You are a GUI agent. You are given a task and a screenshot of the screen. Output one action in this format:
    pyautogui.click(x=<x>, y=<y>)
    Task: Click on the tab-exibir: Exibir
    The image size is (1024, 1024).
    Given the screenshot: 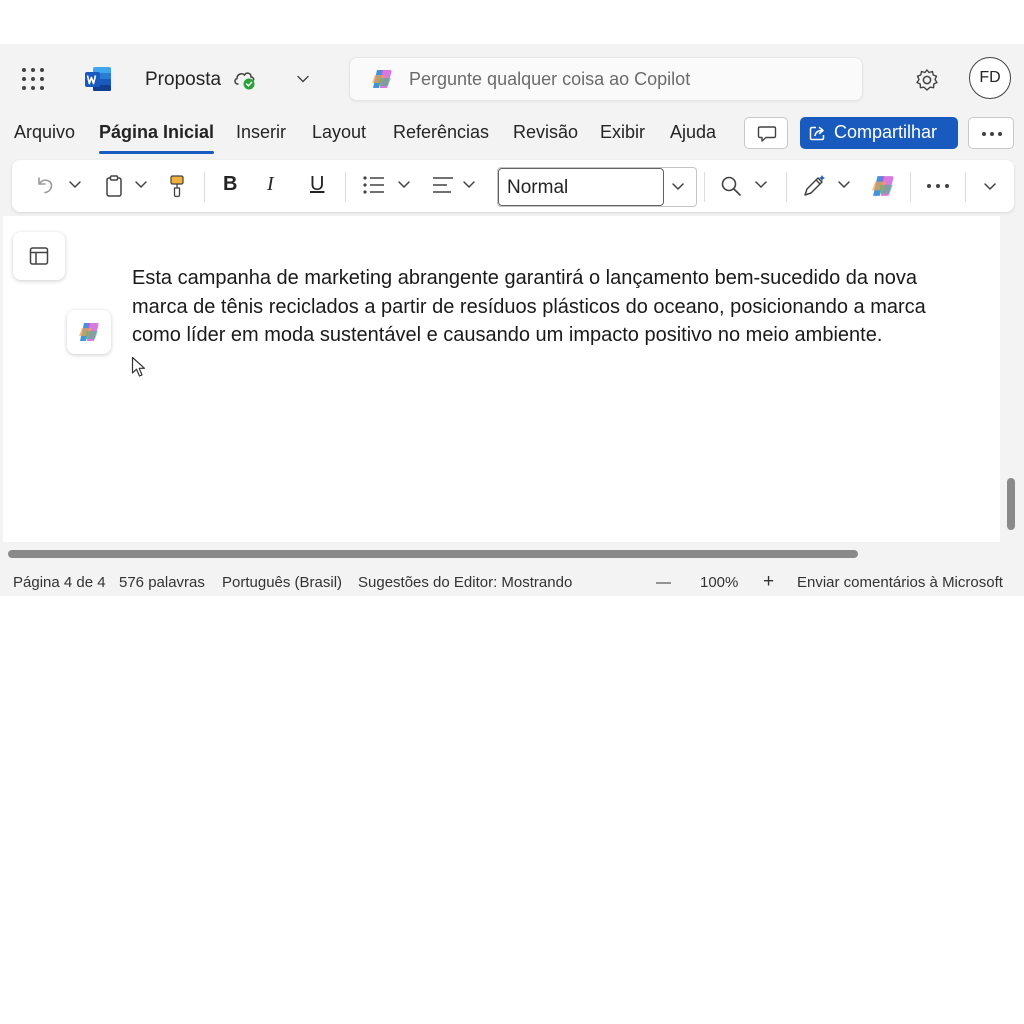 What is the action you would take?
    pyautogui.click(x=622, y=137)
    